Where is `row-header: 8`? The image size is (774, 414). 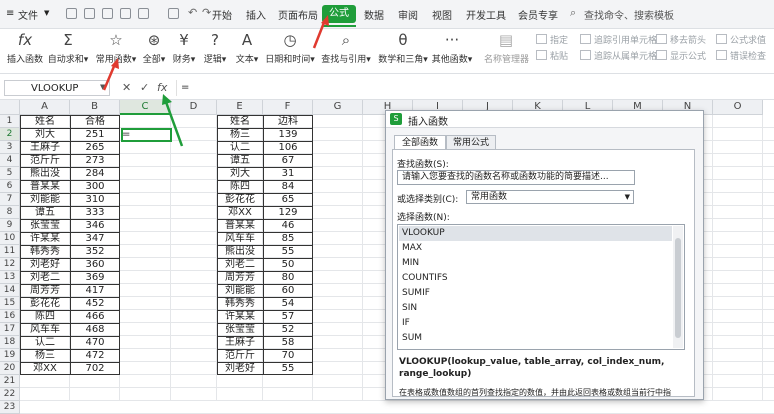
row-header: 8 is located at coordinates (10, 212).